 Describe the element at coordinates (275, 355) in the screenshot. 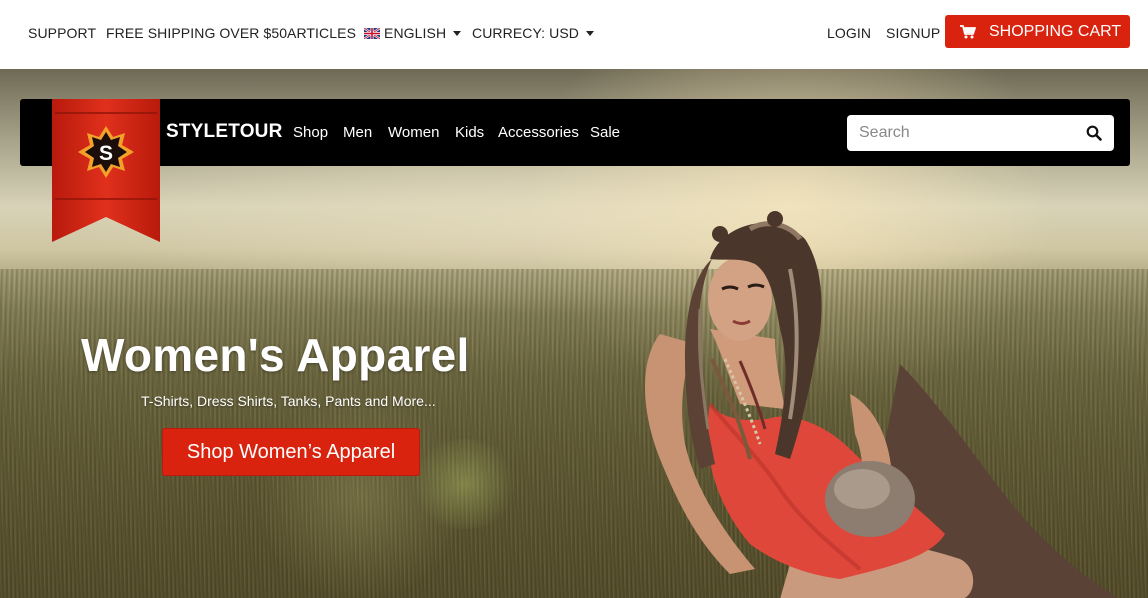

I see `hero-title: Women's Apparel` at that location.